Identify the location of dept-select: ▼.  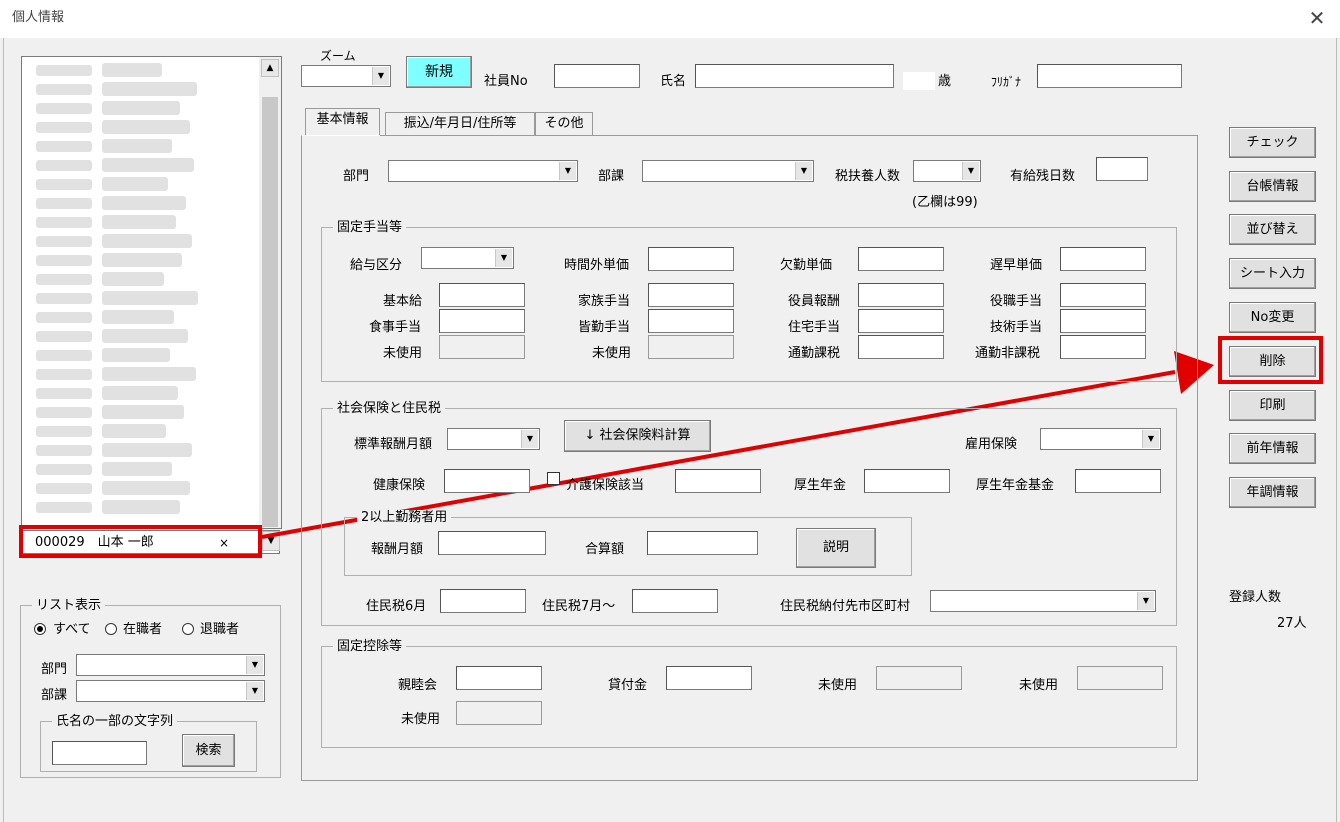
(483, 171).